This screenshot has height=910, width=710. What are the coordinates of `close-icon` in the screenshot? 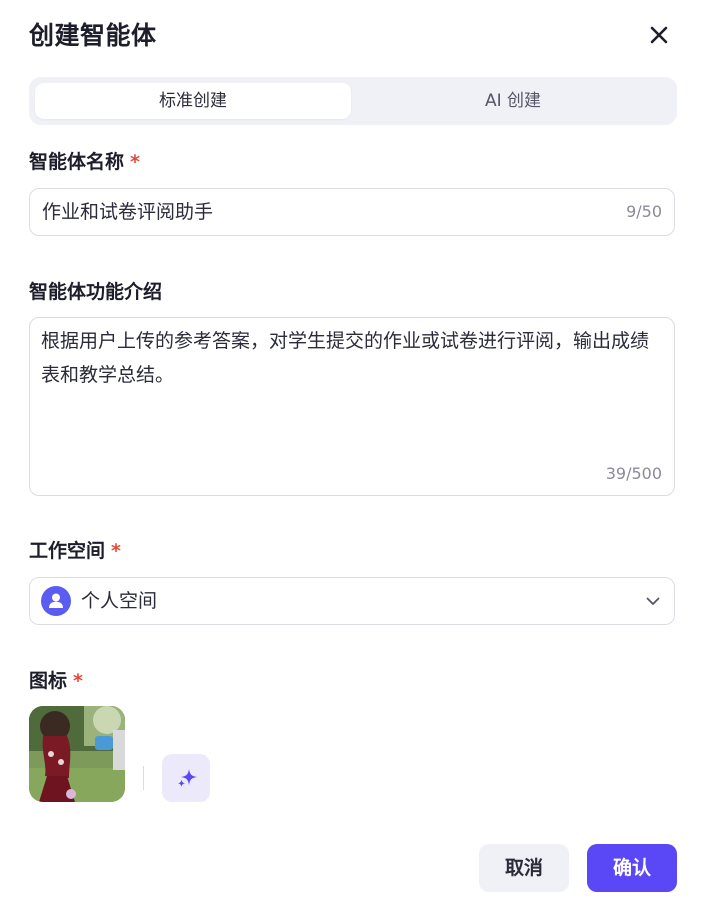 It's located at (659, 35).